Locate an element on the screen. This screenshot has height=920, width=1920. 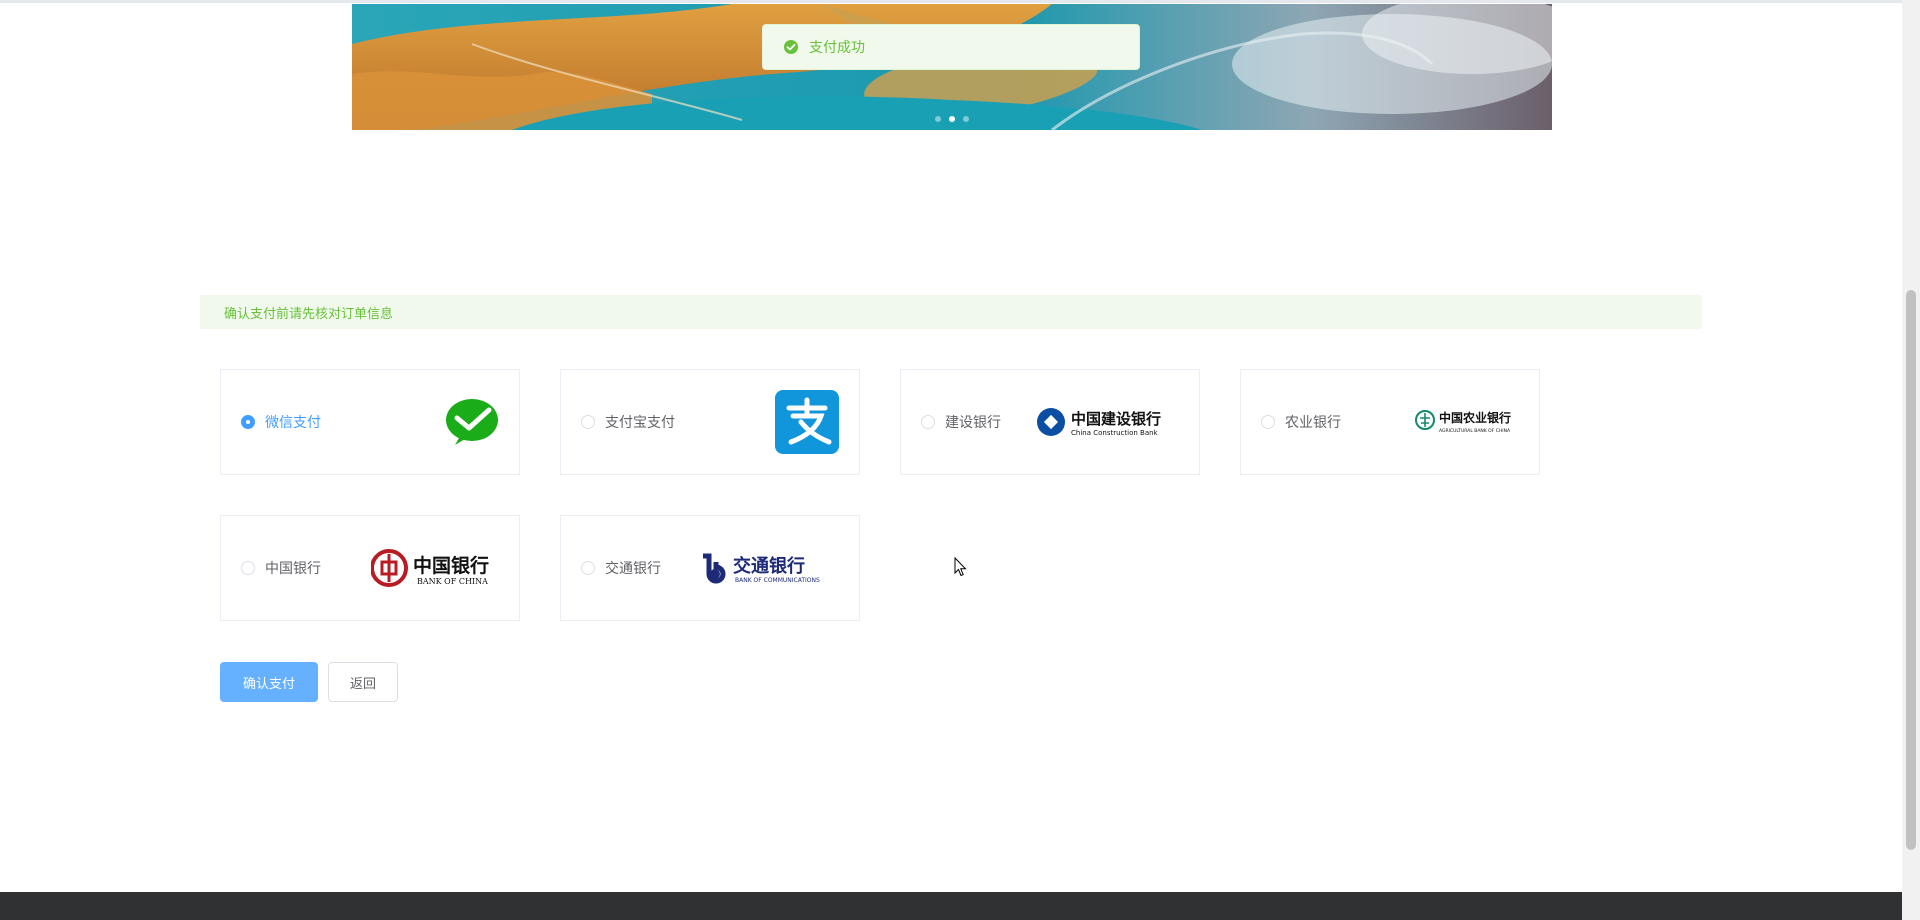
radio-ccb is located at coordinates (928, 422).